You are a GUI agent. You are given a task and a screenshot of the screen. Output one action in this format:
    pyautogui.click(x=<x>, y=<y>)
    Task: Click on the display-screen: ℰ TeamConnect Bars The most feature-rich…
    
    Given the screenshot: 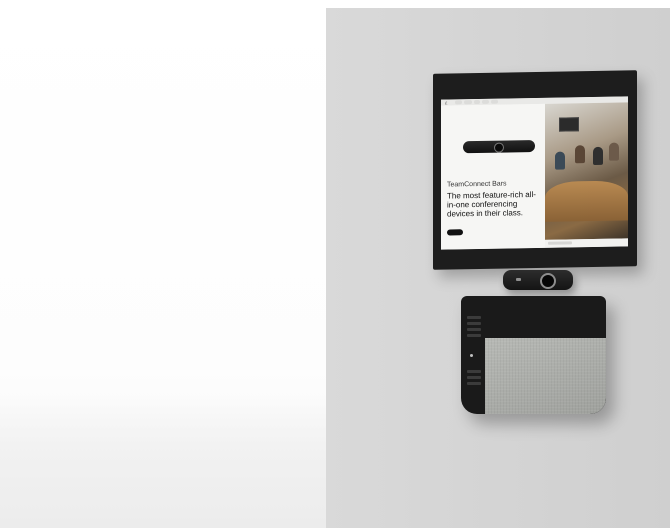 What is the action you would take?
    pyautogui.click(x=534, y=173)
    